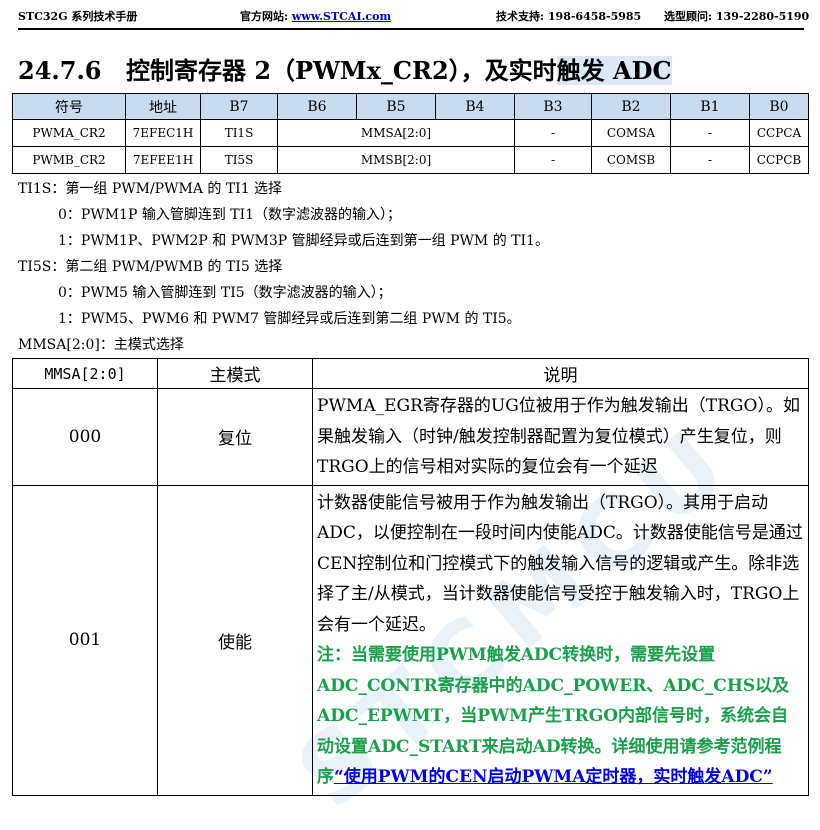 The image size is (820, 830). I want to click on col-b2: B2, so click(631, 106).